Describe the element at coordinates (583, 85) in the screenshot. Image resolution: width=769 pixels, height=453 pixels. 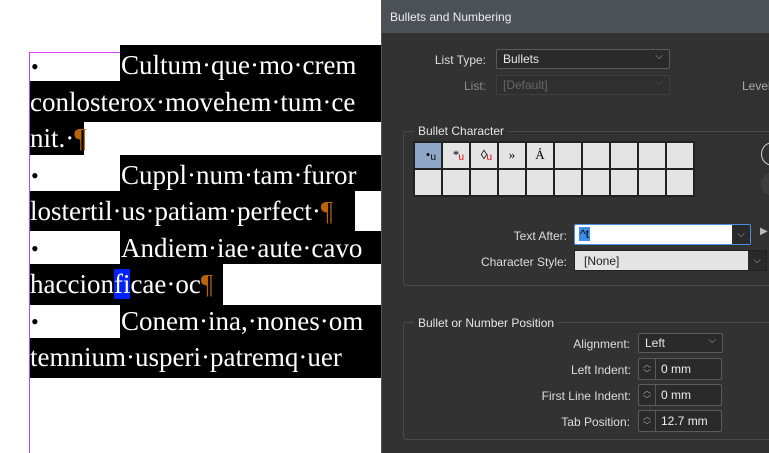
I see `list-select: [Default] ⌵` at that location.